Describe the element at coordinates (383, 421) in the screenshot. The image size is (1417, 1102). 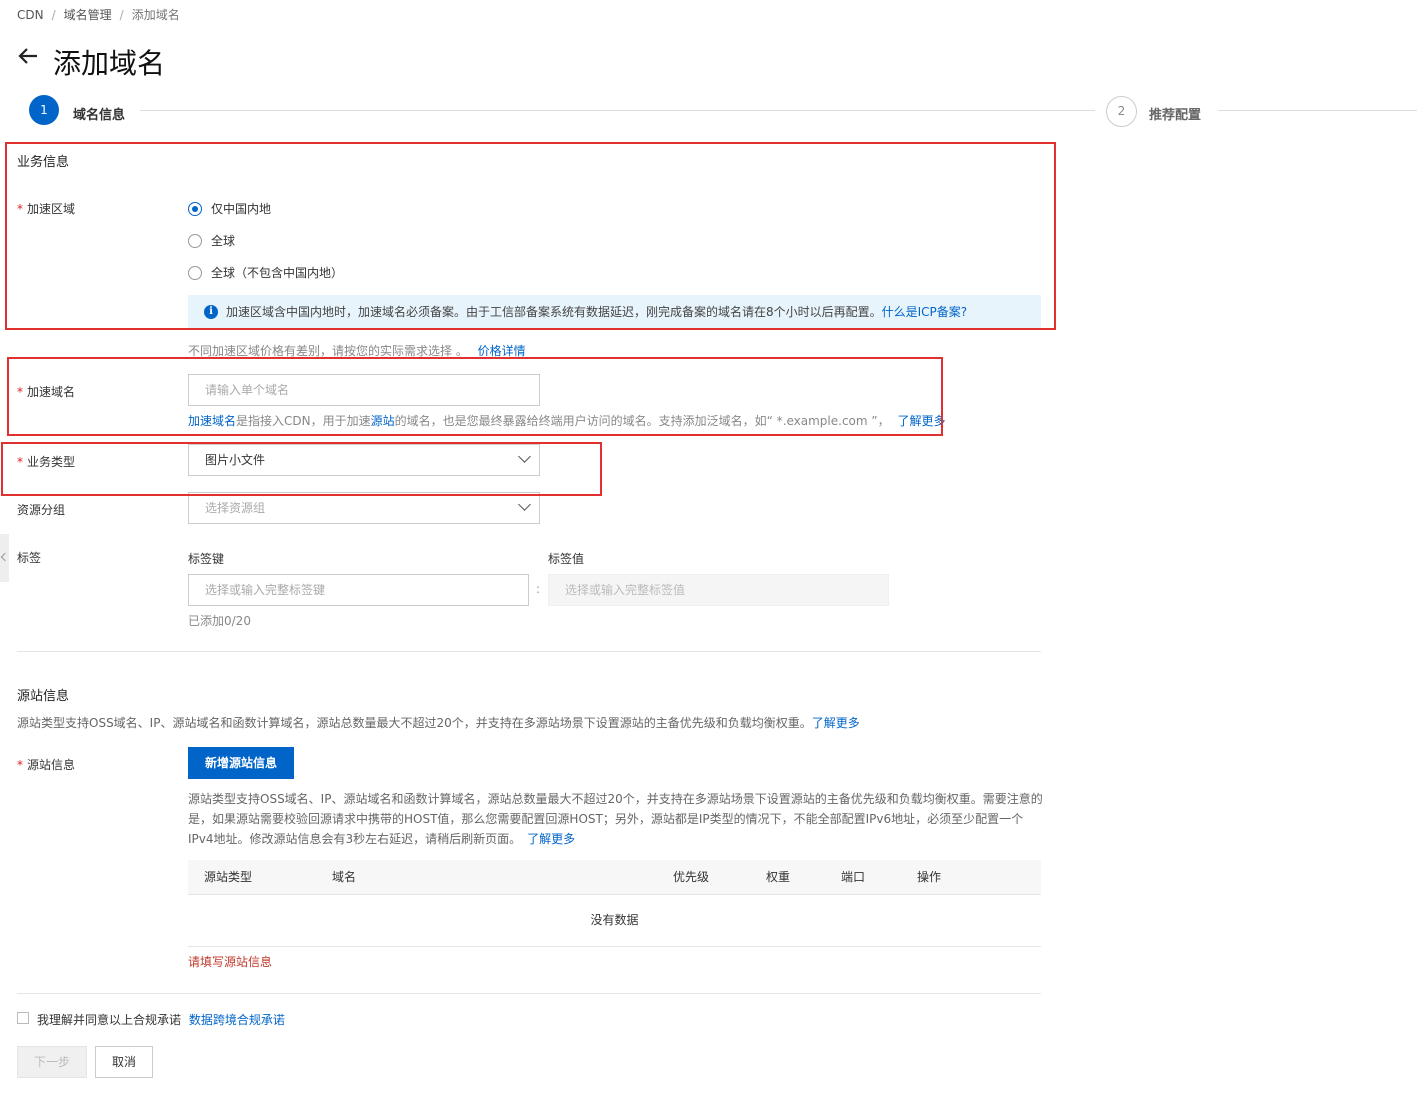
I see `origin-hint-link: 源站` at that location.